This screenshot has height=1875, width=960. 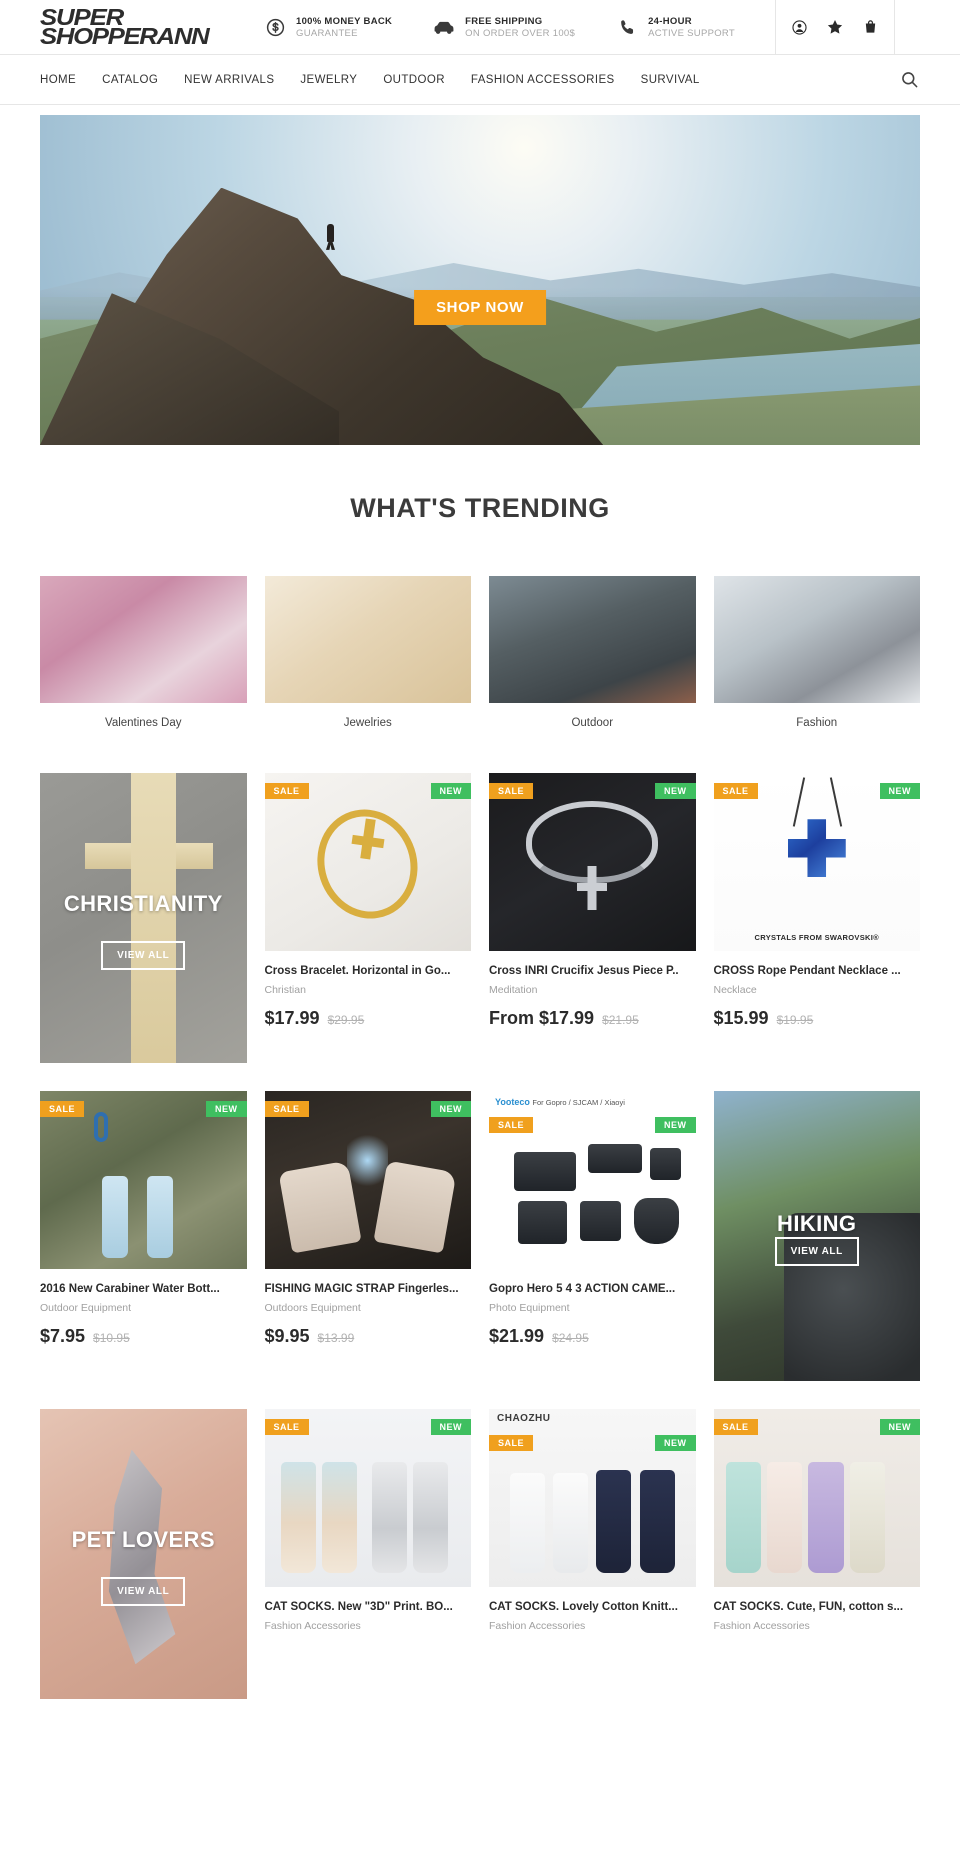 I want to click on nav-item-survival: SURVIVAL, so click(x=670, y=80).